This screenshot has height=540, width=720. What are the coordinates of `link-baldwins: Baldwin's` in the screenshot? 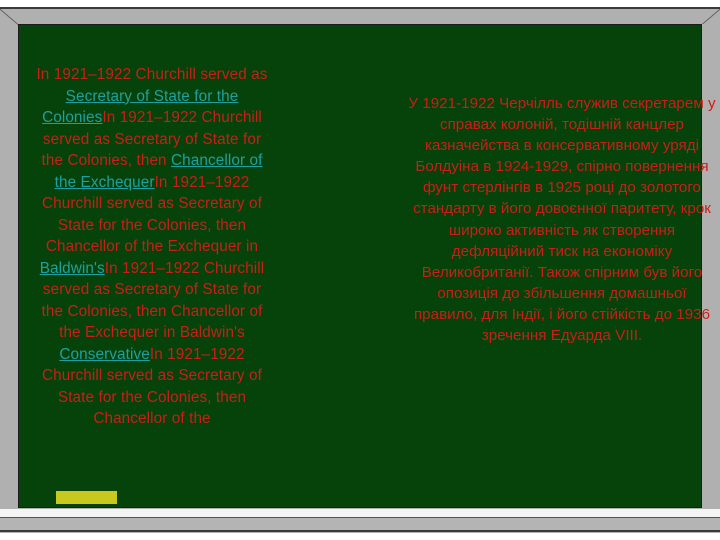 It's located at (72, 268).